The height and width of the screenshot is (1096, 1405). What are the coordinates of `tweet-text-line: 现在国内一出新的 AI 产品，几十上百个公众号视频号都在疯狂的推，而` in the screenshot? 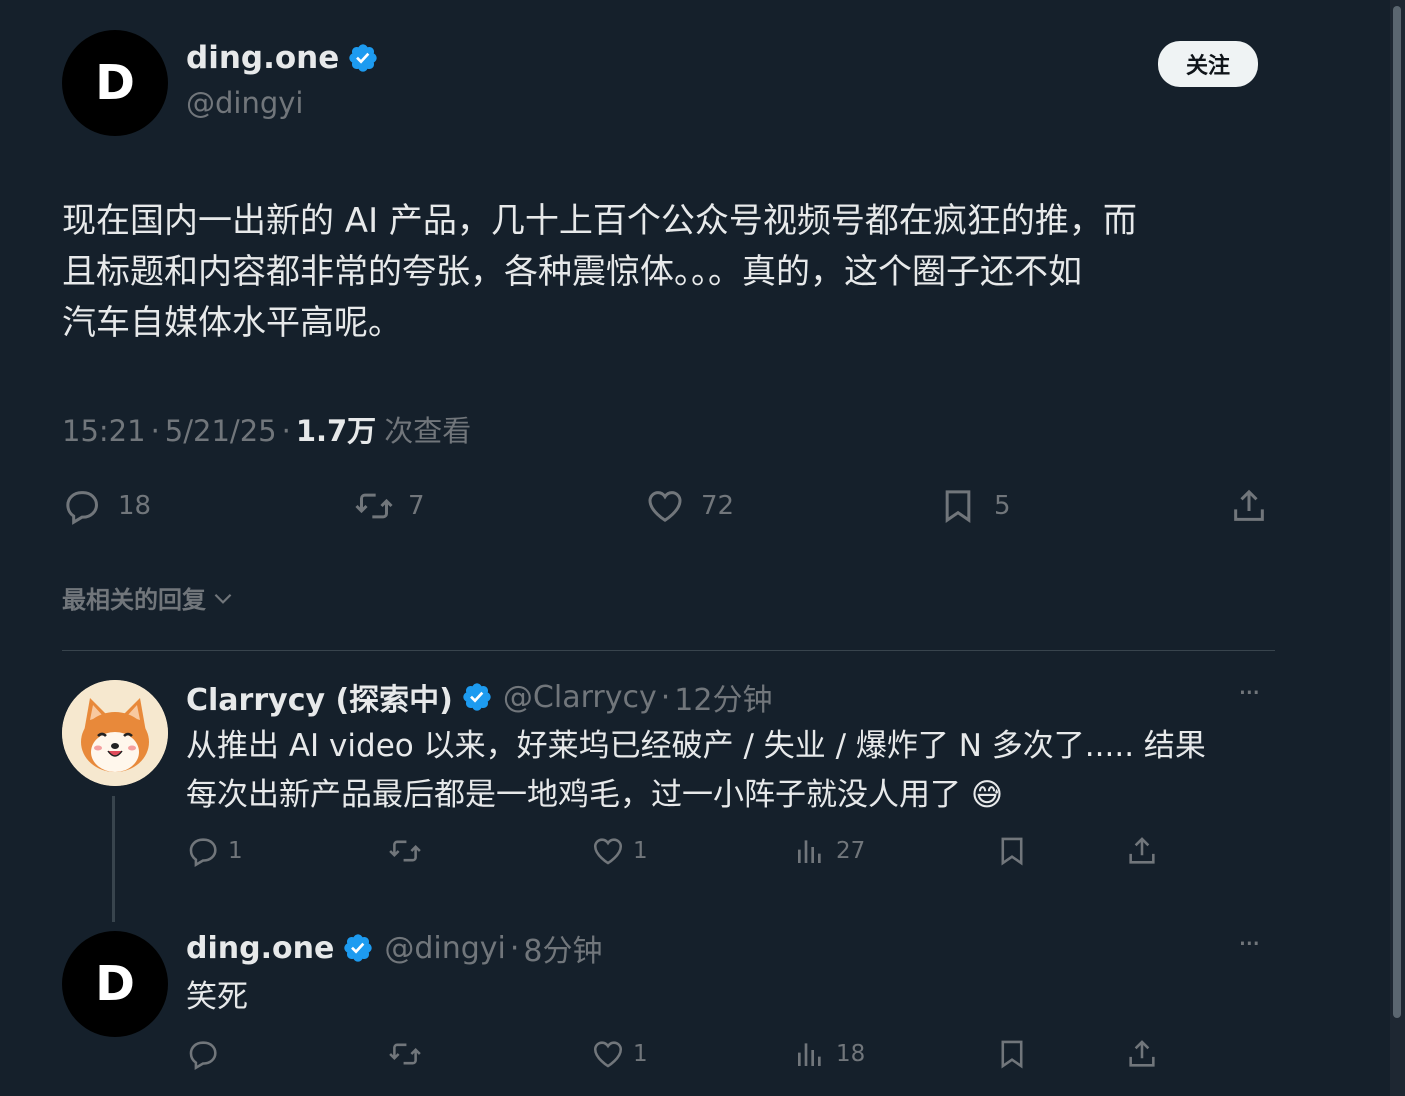 It's located at (599, 221).